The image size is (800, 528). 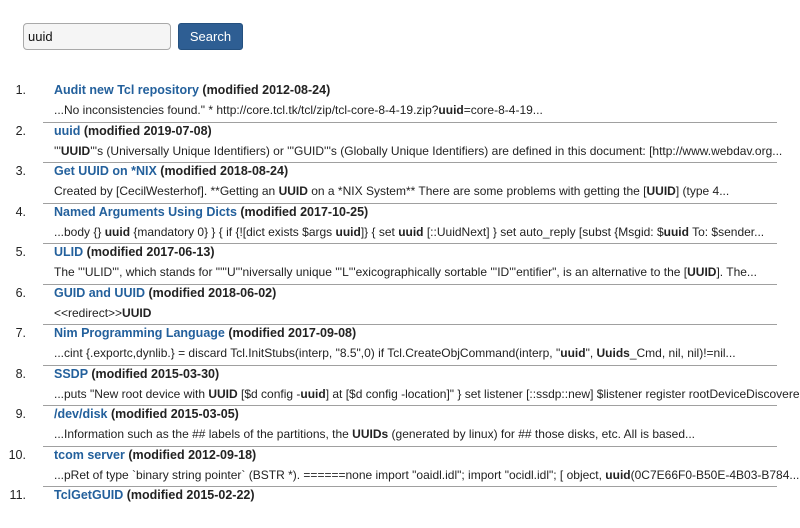 What do you see at coordinates (174, 414) in the screenshot?
I see `result-modified-date: (modified 2015-03-05)` at bounding box center [174, 414].